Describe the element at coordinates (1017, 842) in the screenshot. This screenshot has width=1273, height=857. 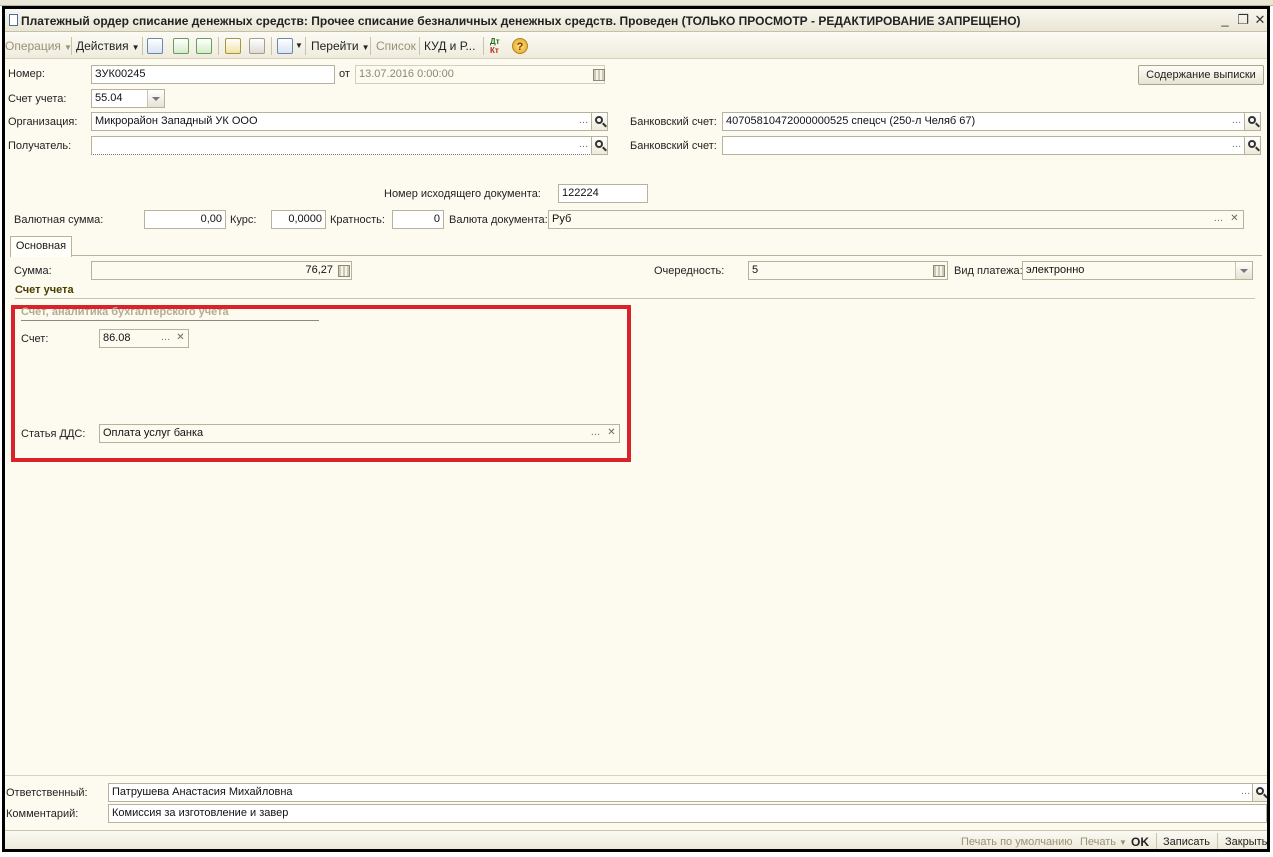
I see `print-default-button: Печать по умолчанию` at that location.